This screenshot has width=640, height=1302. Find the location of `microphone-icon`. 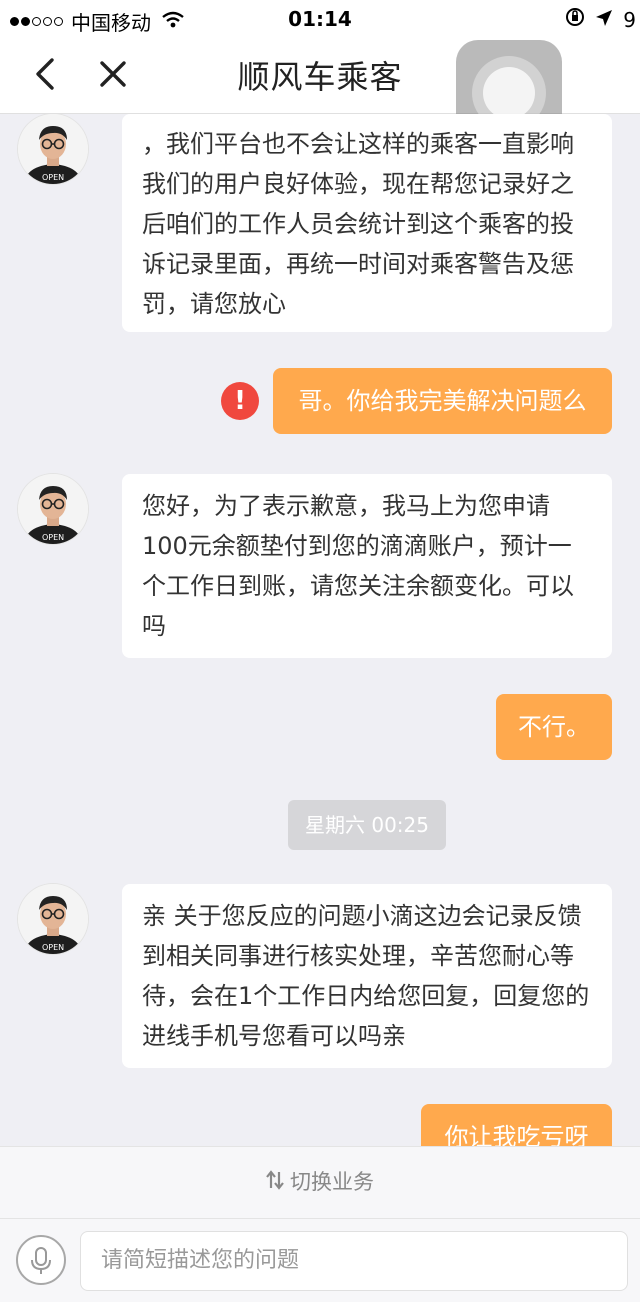

microphone-icon is located at coordinates (41, 1260).